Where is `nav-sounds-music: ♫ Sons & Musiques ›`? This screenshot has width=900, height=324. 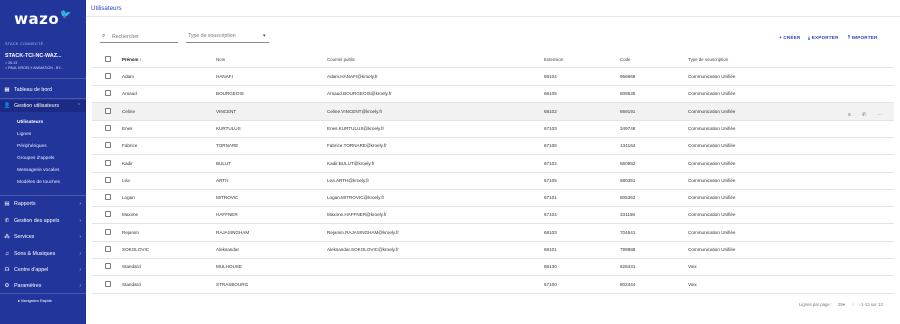
nav-sounds-music: ♫ Sons & Musiques › is located at coordinates (43, 253).